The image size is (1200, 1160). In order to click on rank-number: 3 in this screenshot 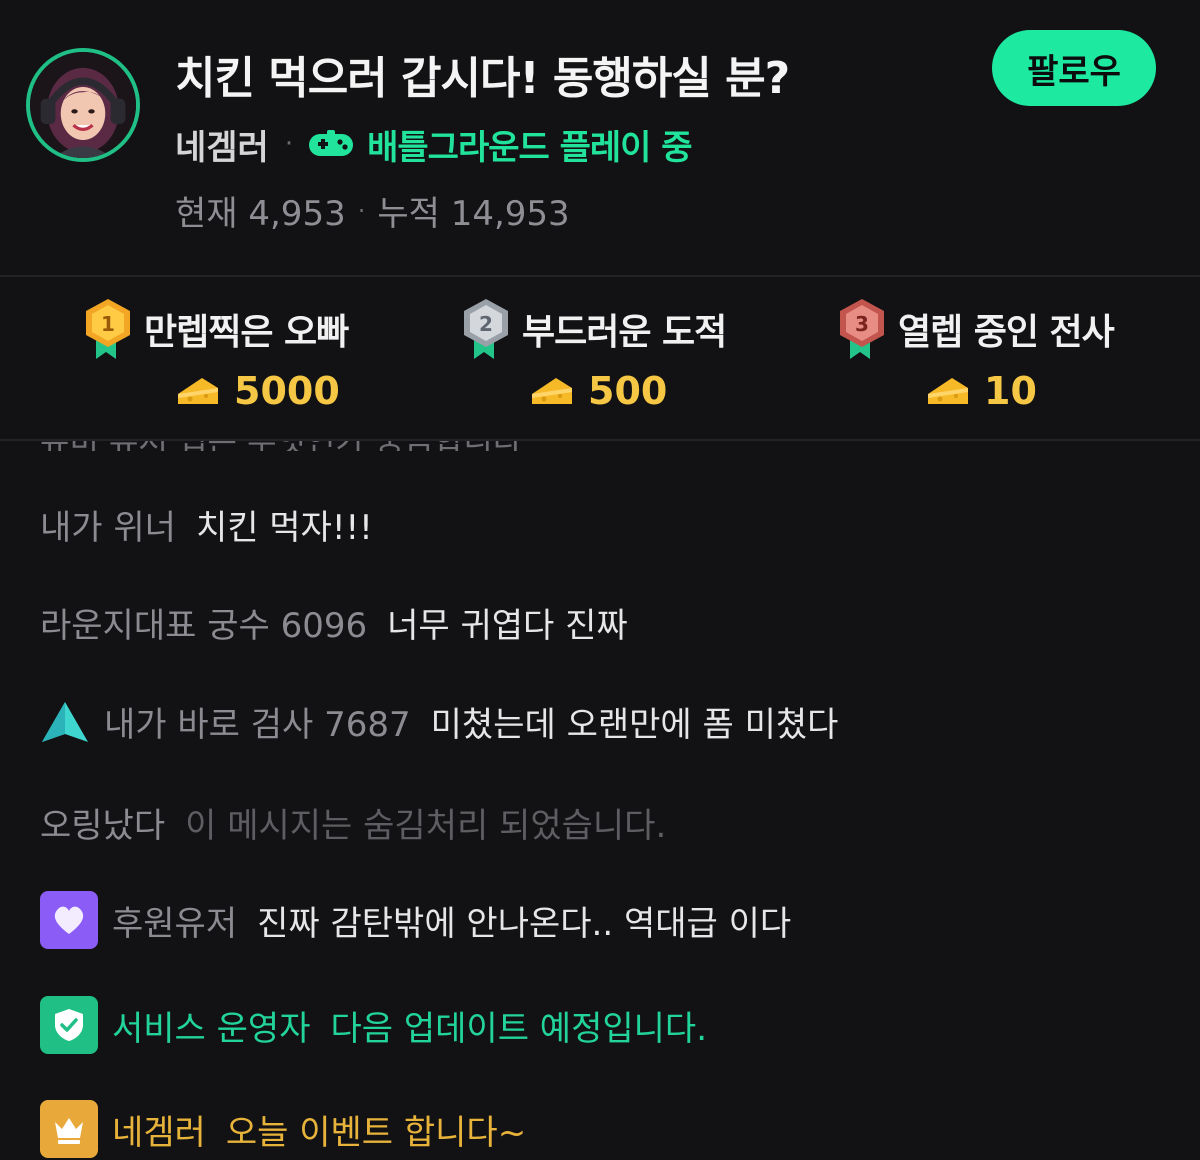, I will do `click(862, 324)`.